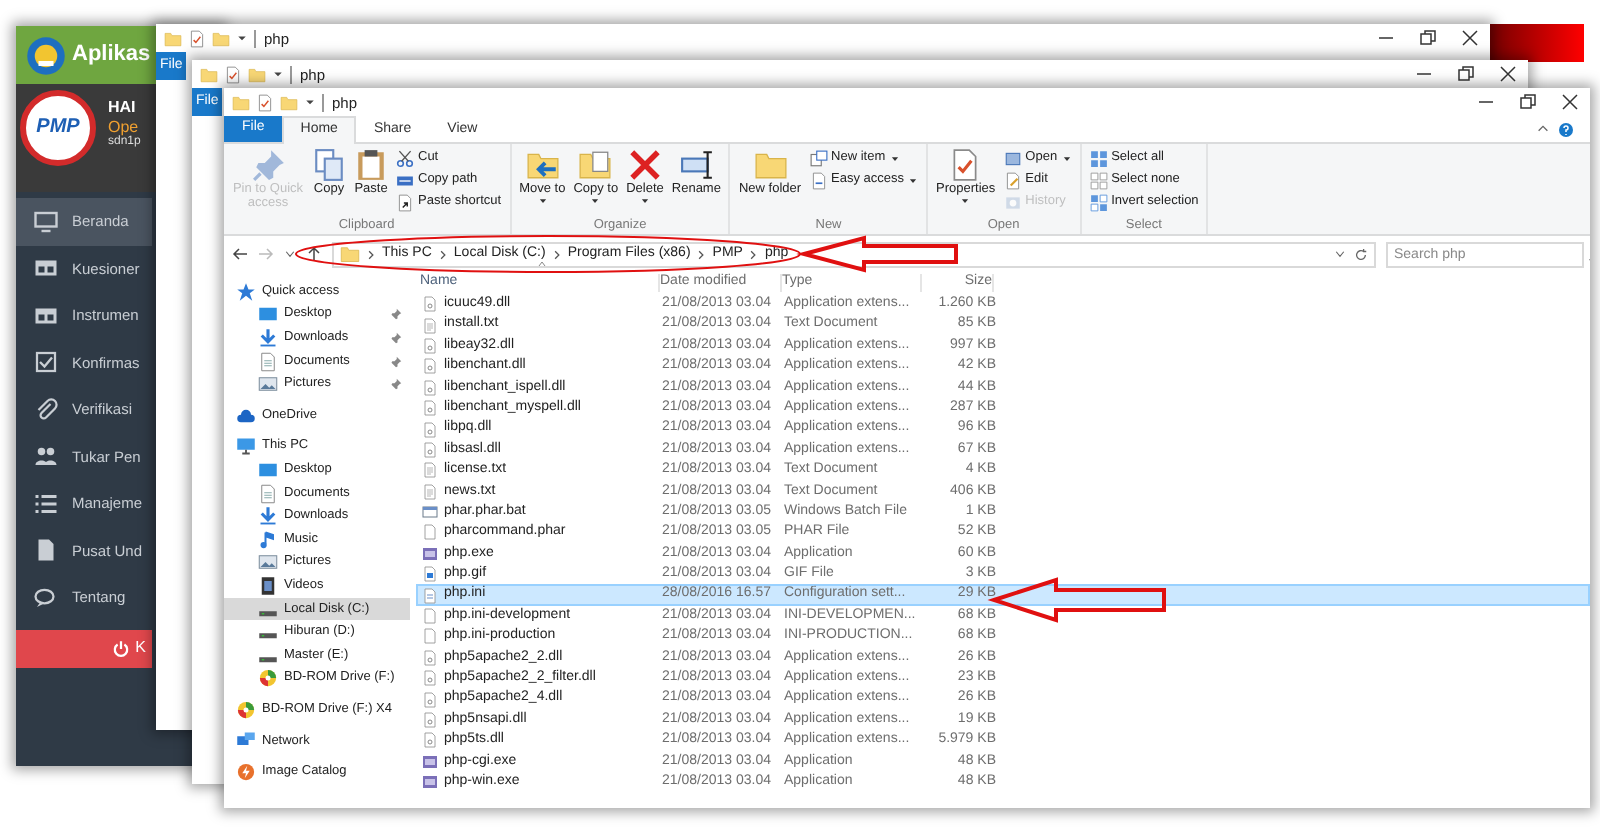 The height and width of the screenshot is (834, 1600). I want to click on logout-button: K, so click(84, 648).